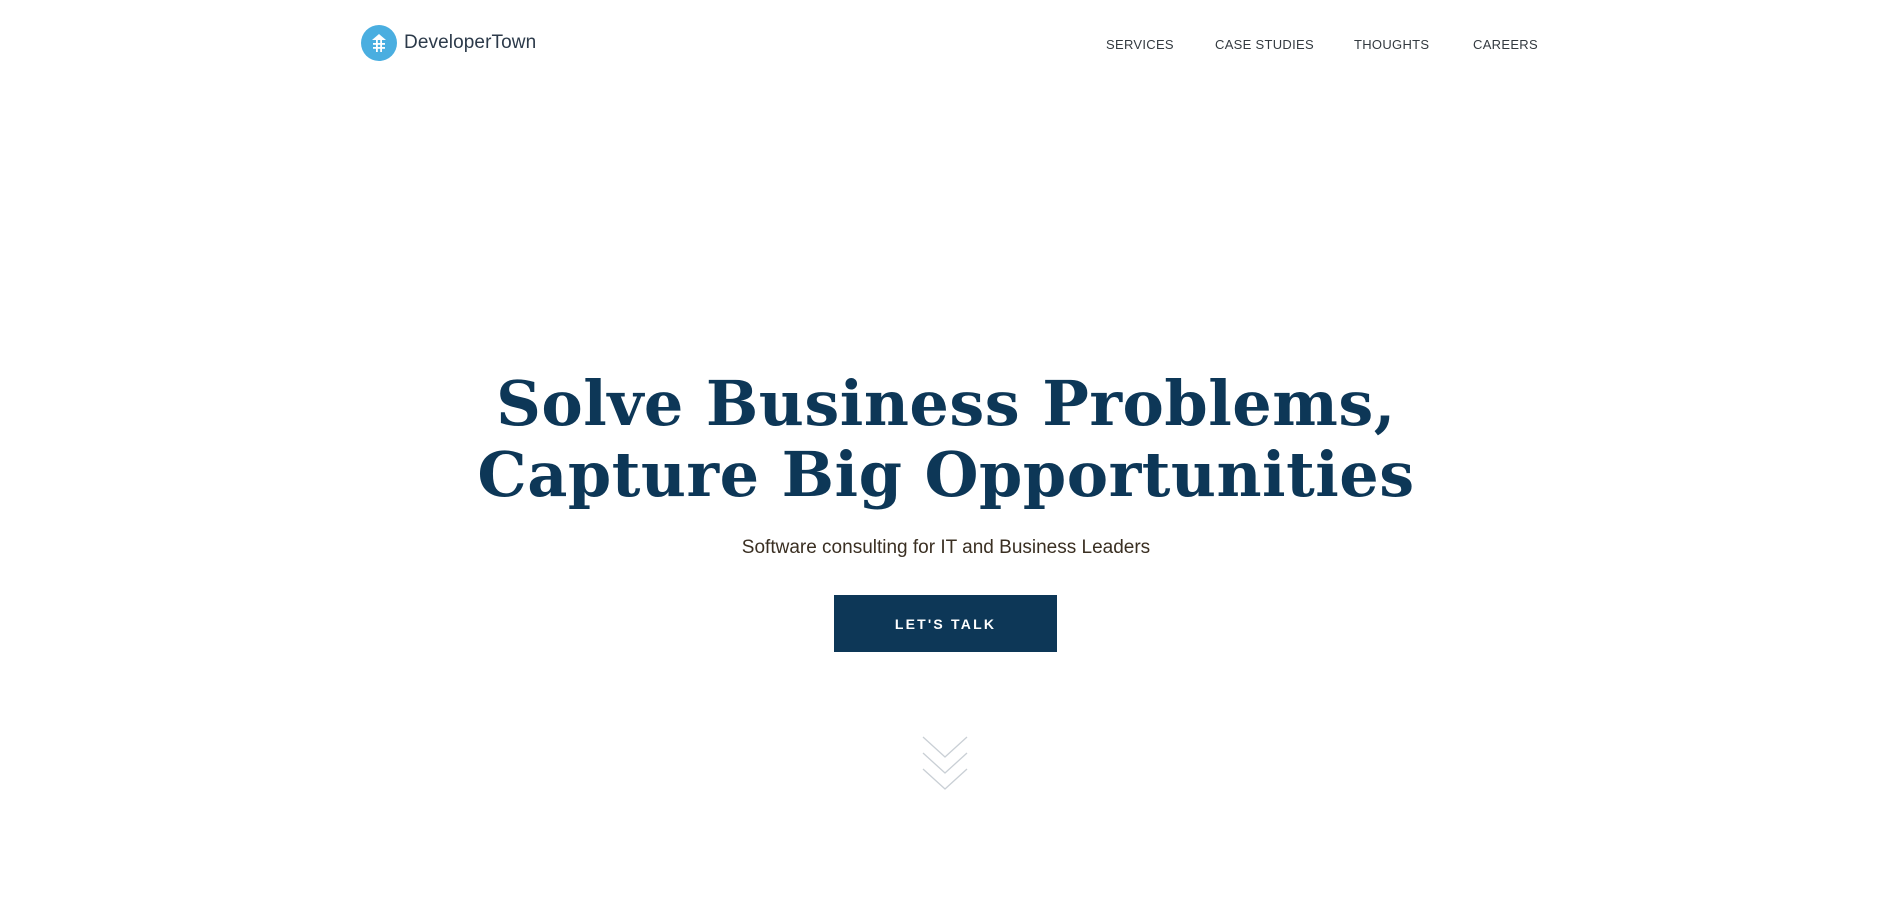 Image resolution: width=1892 pixels, height=901 pixels. What do you see at coordinates (945, 623) in the screenshot?
I see `lets-talk-button: LET'S TALK` at bounding box center [945, 623].